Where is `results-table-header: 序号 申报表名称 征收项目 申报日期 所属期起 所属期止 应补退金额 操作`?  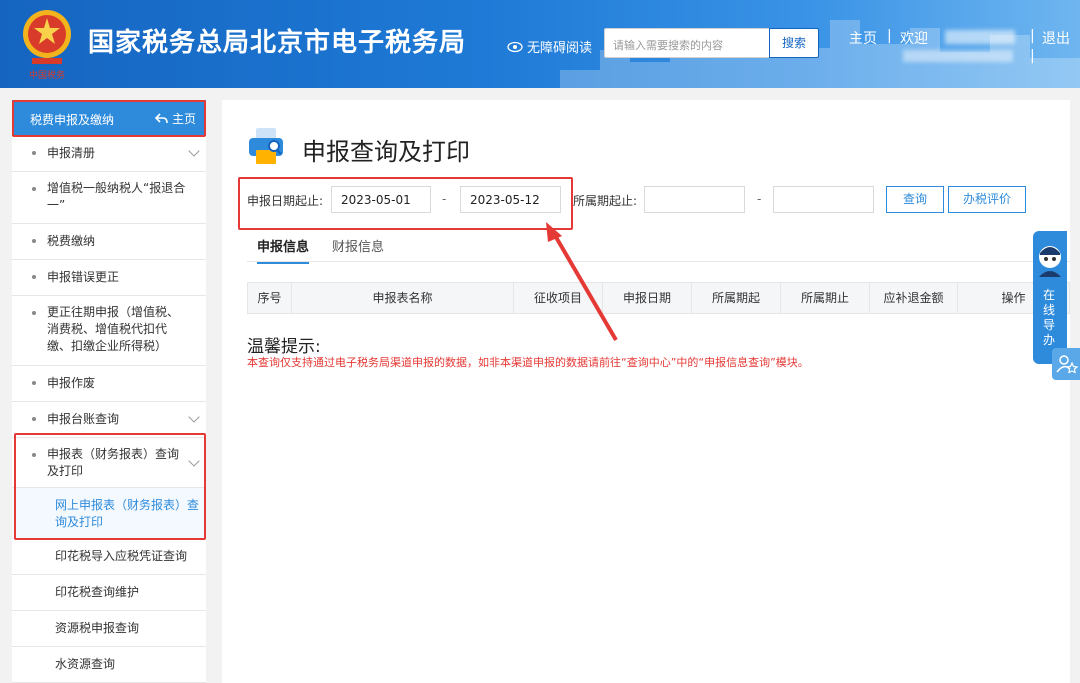
results-table-header: 序号 申报表名称 征收项目 申报日期 所属期起 所属期止 应补退金额 操作 is located at coordinates (658, 298).